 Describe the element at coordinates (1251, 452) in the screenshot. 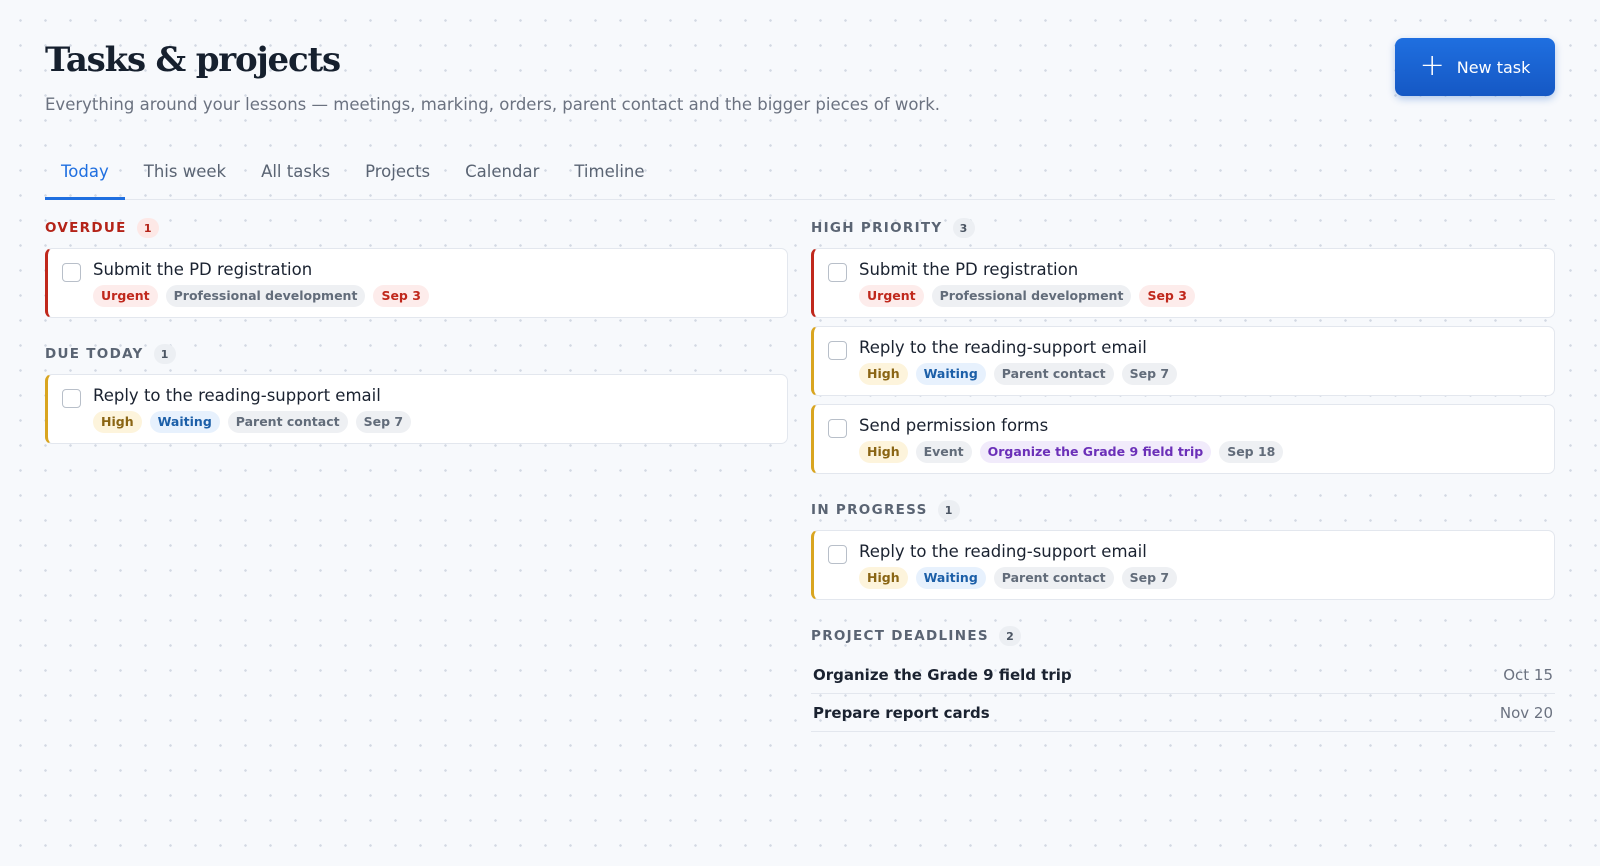

I see `due-date-badge: Sep 18` at that location.